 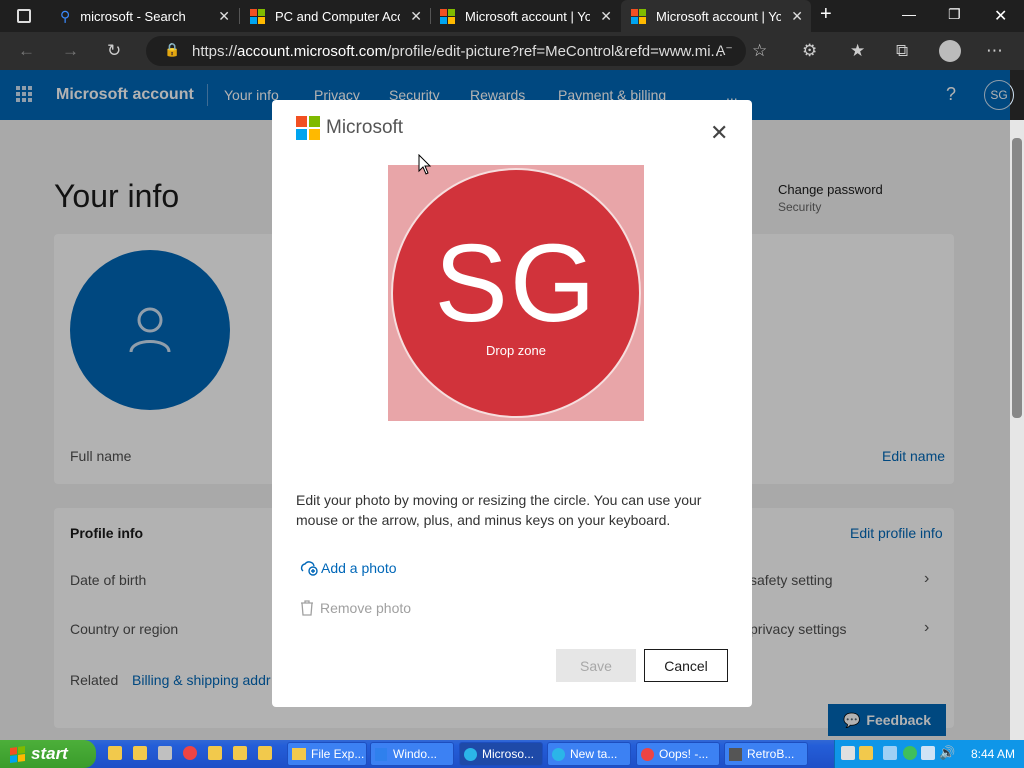 I want to click on shield-icon, so click(x=381, y=754).